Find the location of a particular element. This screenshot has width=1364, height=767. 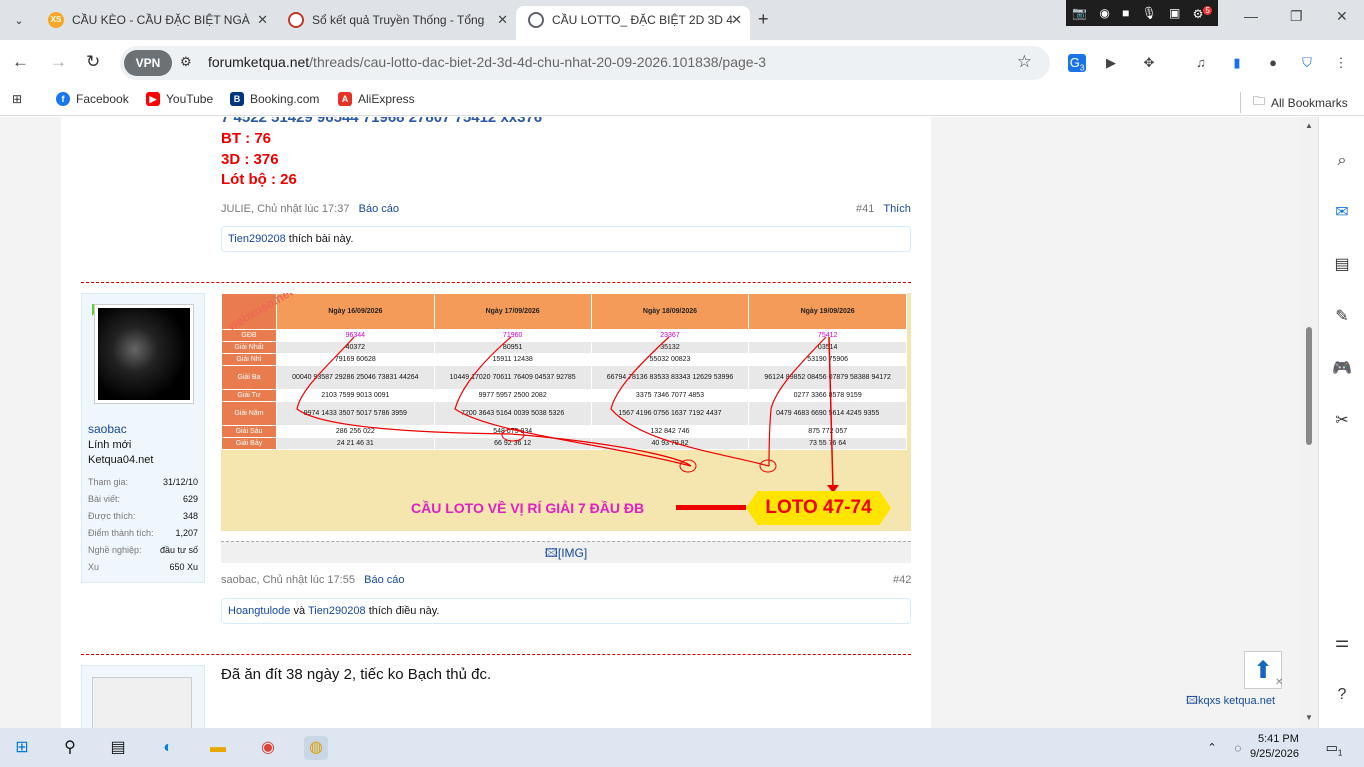

post-time: Chủ nhật lúc 17:37 is located at coordinates (303, 209).